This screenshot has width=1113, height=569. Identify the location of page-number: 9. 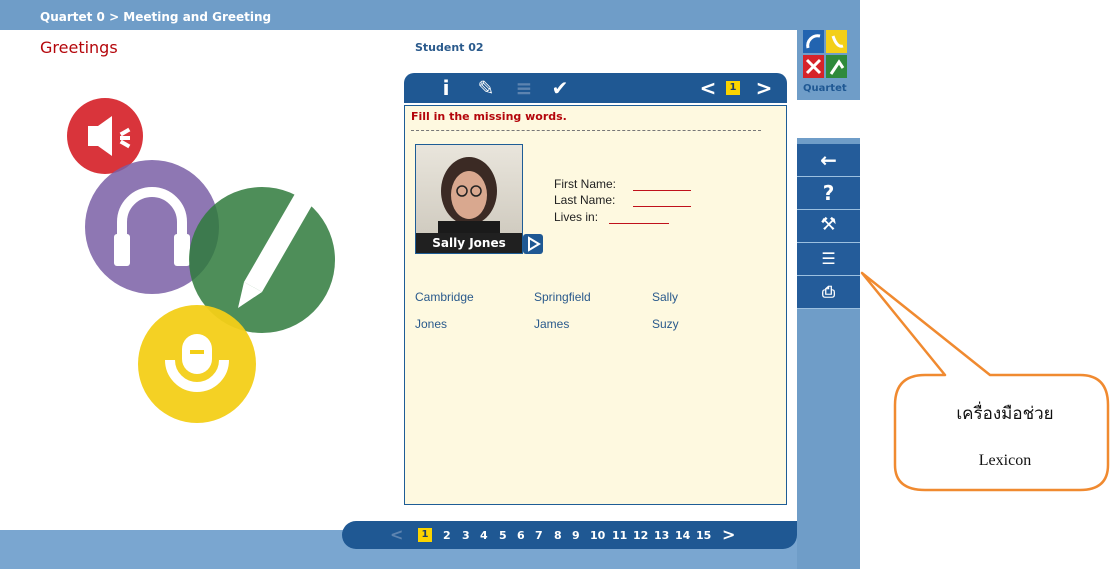
(576, 535).